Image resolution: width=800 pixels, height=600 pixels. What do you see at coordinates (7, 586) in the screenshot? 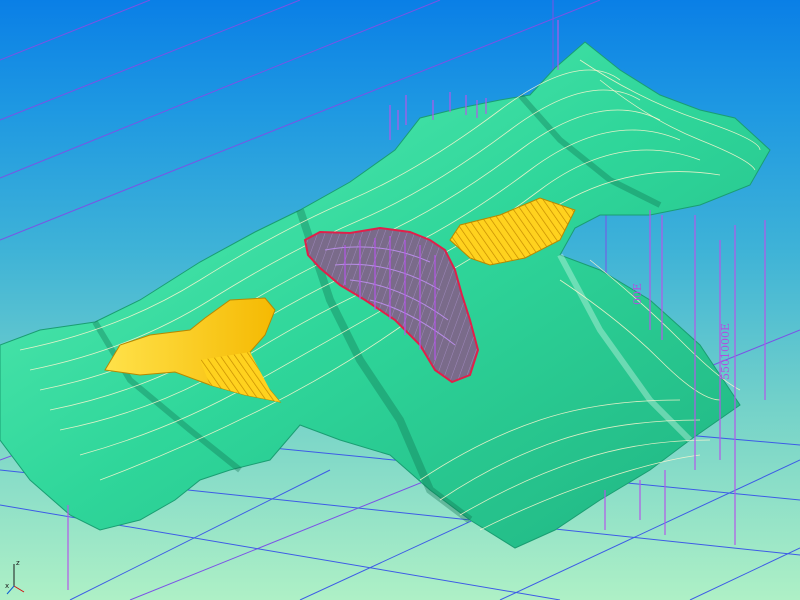
I see `axis-x-label: x` at bounding box center [7, 586].